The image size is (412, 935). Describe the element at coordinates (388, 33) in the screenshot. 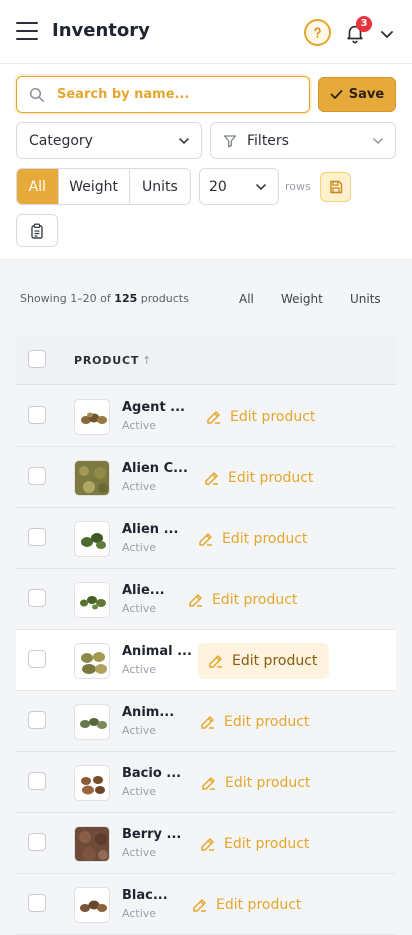

I see `account-chevron-down-icon` at that location.